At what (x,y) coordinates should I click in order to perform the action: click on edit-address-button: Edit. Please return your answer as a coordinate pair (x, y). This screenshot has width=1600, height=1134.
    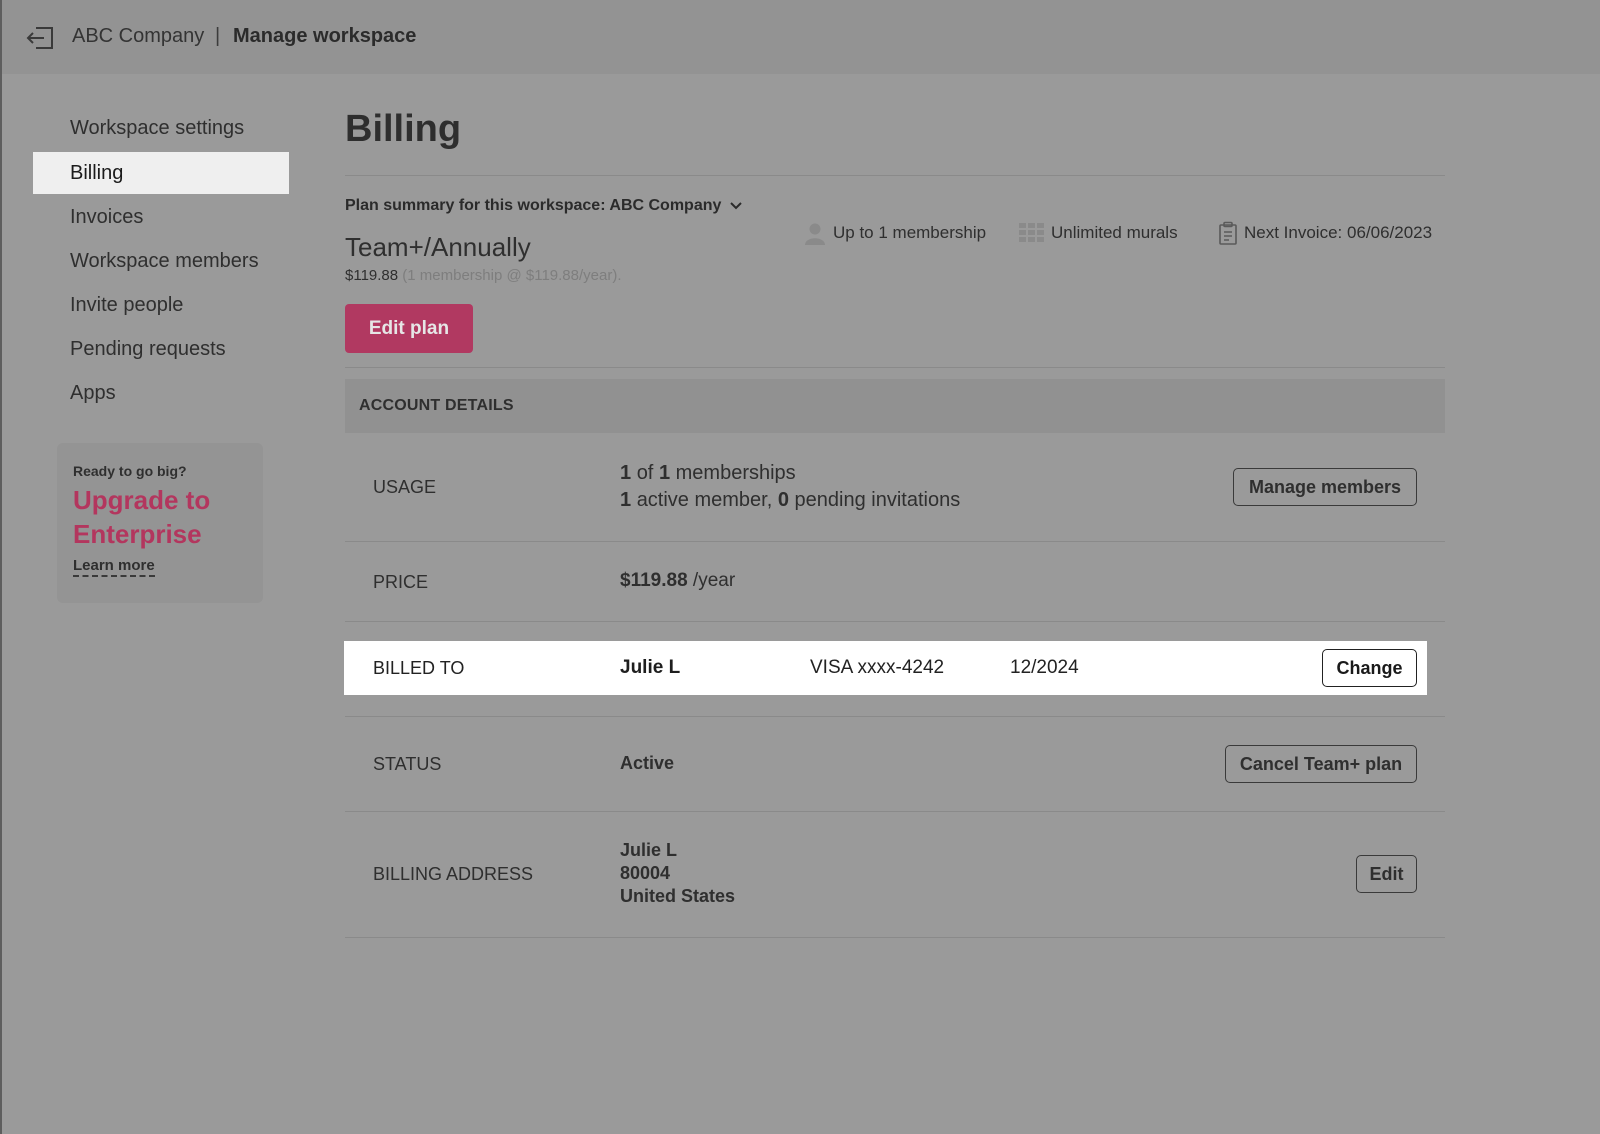
    Looking at the image, I should click on (1386, 874).